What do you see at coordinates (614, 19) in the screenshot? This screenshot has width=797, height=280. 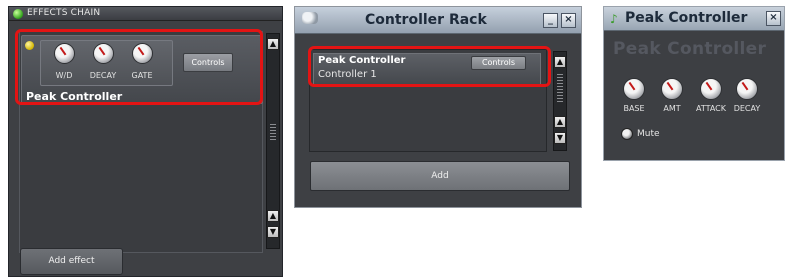 I see `music-note-icon: ♪` at bounding box center [614, 19].